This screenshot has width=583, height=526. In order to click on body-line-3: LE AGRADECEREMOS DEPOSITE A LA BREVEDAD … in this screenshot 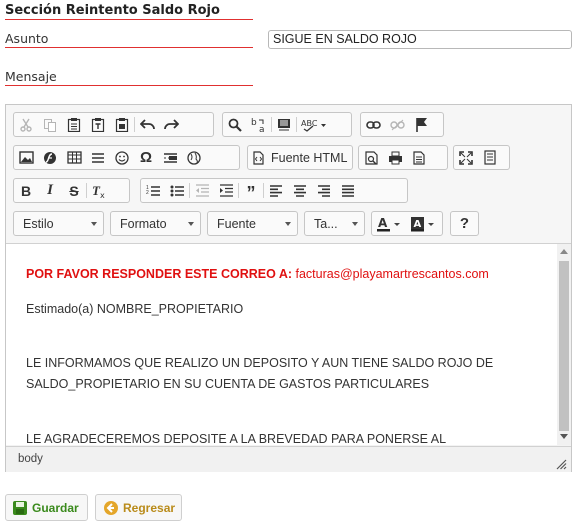, I will do `click(236, 438)`.